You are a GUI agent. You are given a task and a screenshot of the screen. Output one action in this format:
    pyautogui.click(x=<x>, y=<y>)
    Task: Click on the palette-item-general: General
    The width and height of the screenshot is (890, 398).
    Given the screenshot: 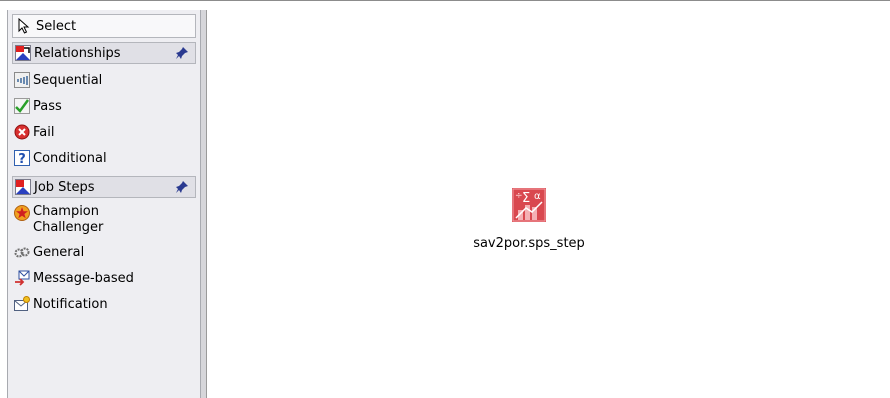 What is the action you would take?
    pyautogui.click(x=104, y=252)
    